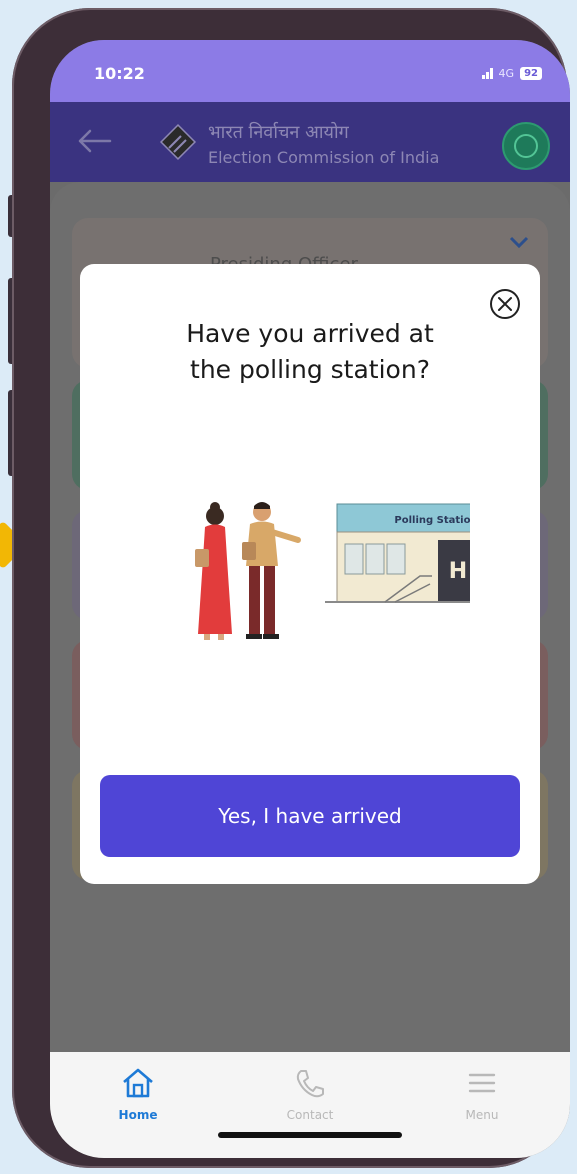 The height and width of the screenshot is (1174, 577). I want to click on nav-item-contact: Contact, so click(310, 1094).